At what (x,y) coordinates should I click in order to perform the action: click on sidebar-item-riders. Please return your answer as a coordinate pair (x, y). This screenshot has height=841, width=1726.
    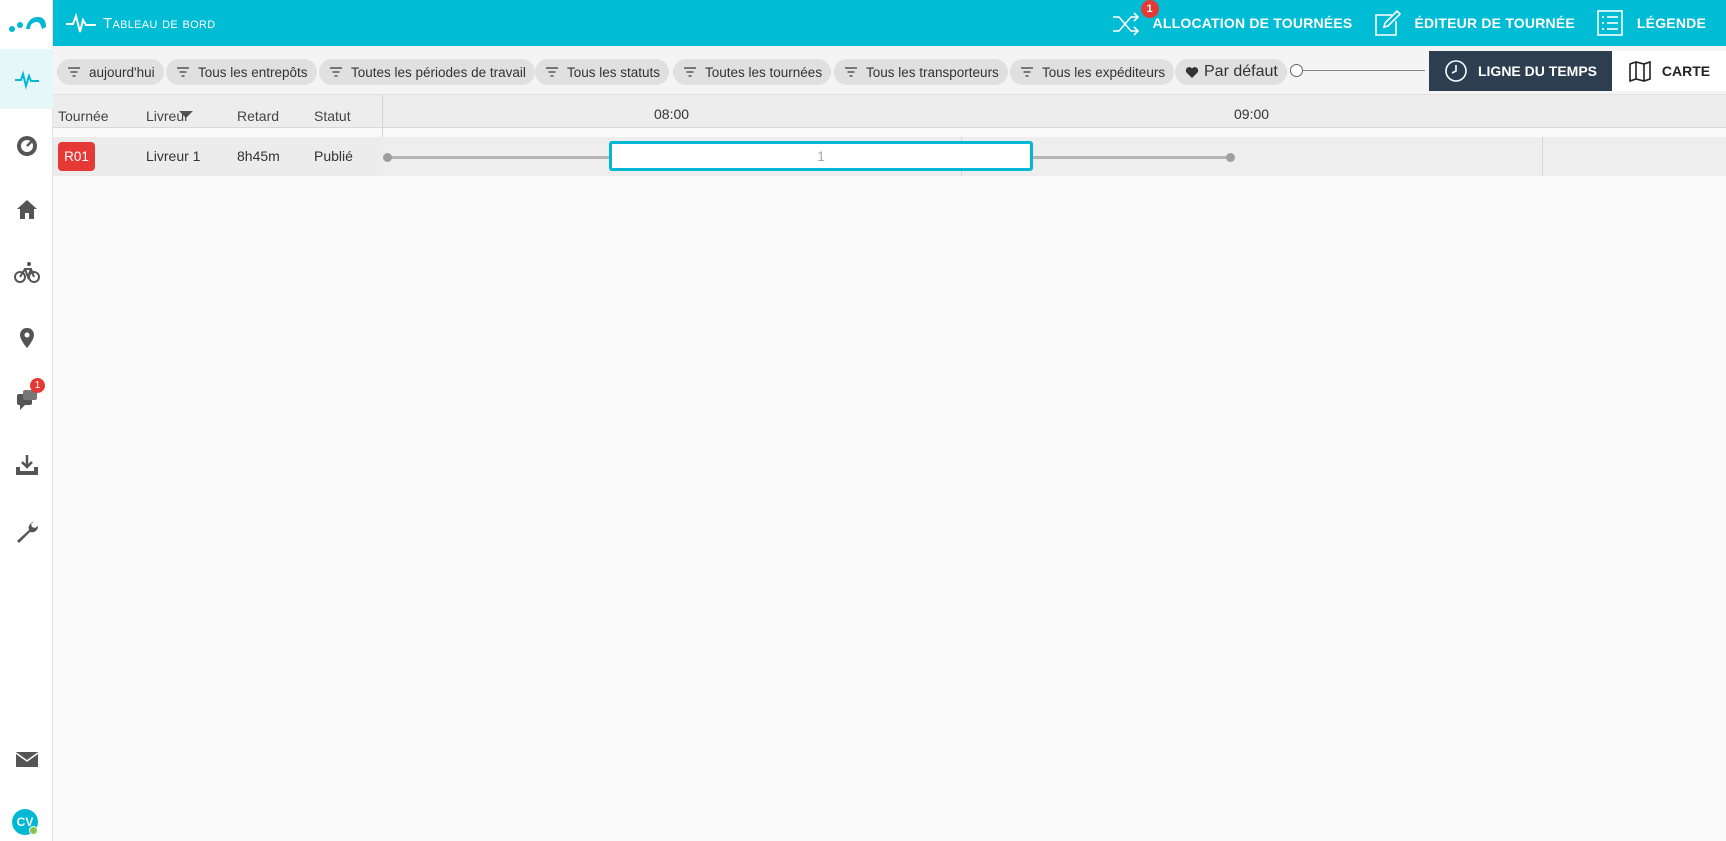
    Looking at the image, I should click on (26, 273).